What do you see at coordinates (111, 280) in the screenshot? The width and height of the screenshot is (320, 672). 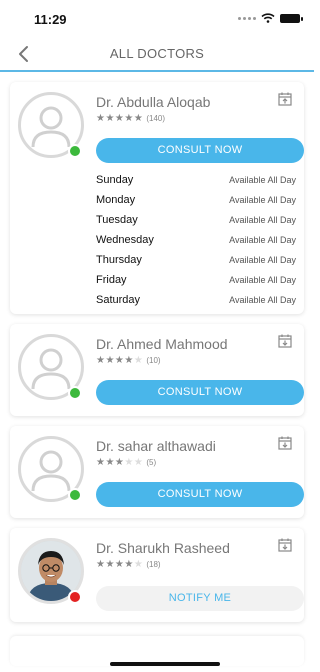 I see `schedule-day: Friday` at bounding box center [111, 280].